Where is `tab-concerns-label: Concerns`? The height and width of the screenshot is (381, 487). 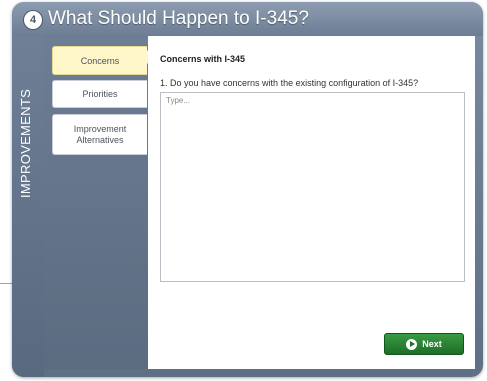
tab-concerns-label: Concerns is located at coordinates (100, 60).